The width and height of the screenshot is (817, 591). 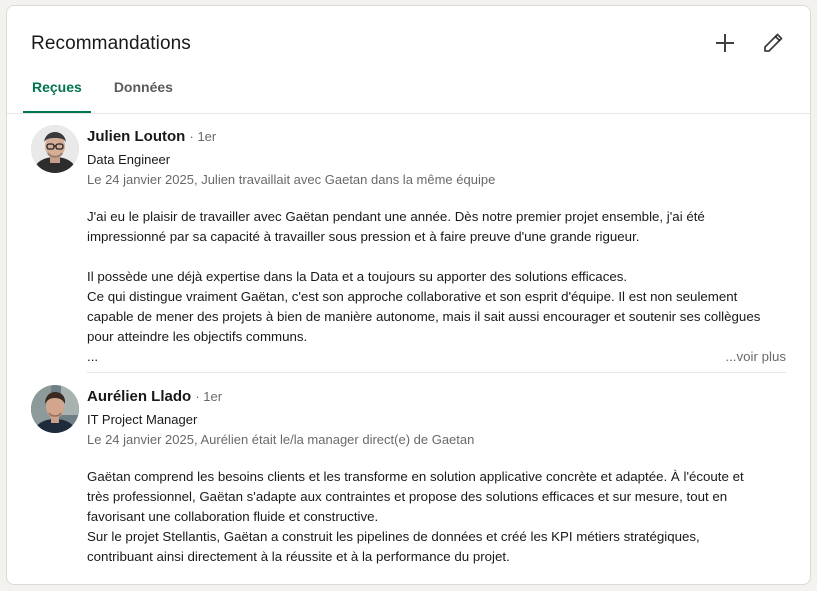 I want to click on recommender-headline: Data Engineer, so click(x=129, y=159).